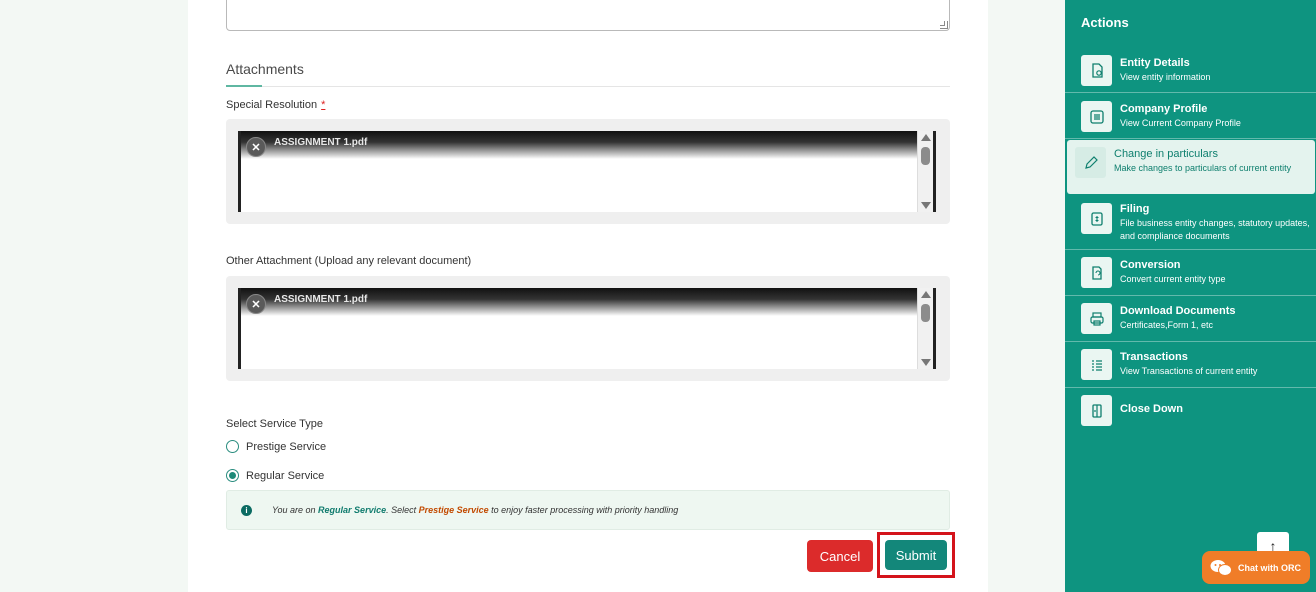 This screenshot has width=1316, height=592. I want to click on action-title: Entity Details, so click(1155, 63).